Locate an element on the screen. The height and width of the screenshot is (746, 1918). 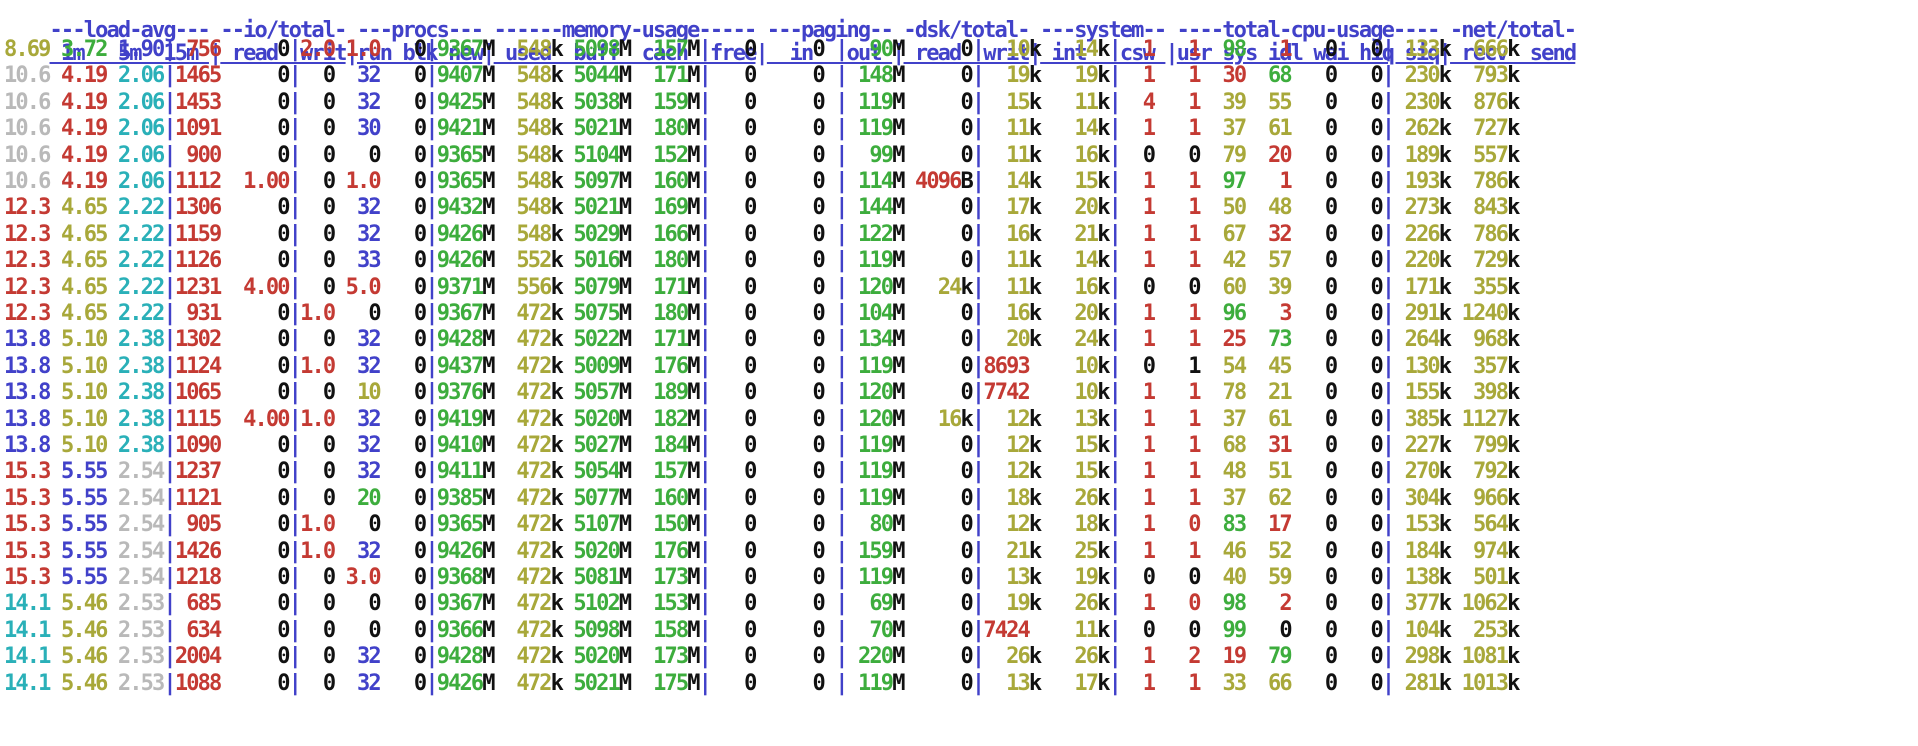
stats-cell: 876 is located at coordinates (1485, 102).